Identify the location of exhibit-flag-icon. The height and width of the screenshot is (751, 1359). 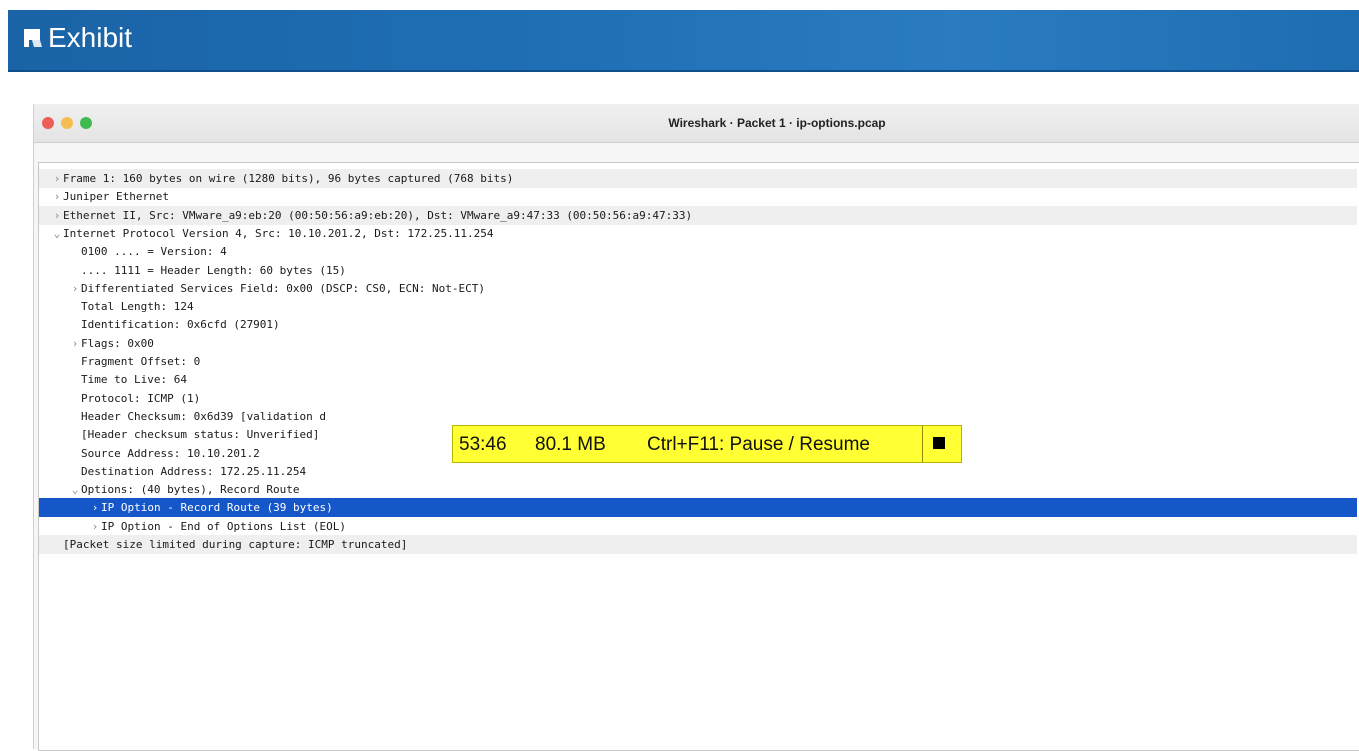
(33, 38).